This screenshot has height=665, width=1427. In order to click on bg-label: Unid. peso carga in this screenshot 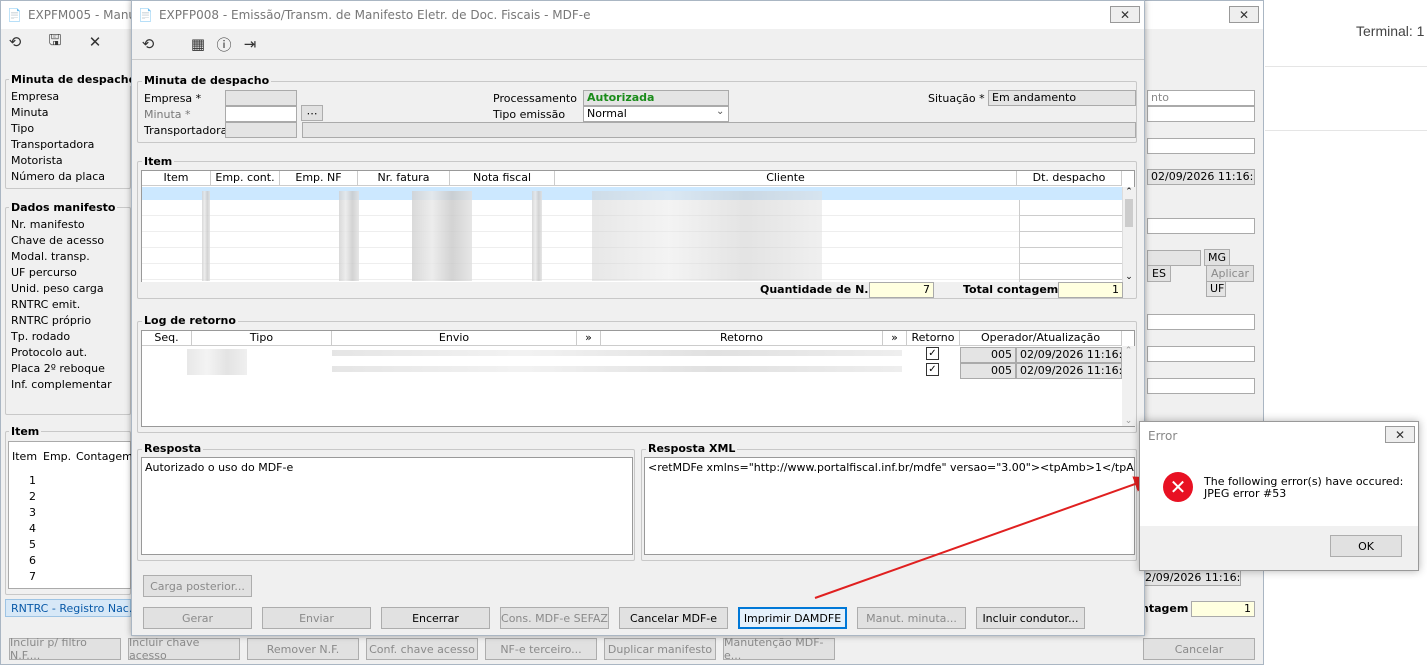, I will do `click(57, 288)`.